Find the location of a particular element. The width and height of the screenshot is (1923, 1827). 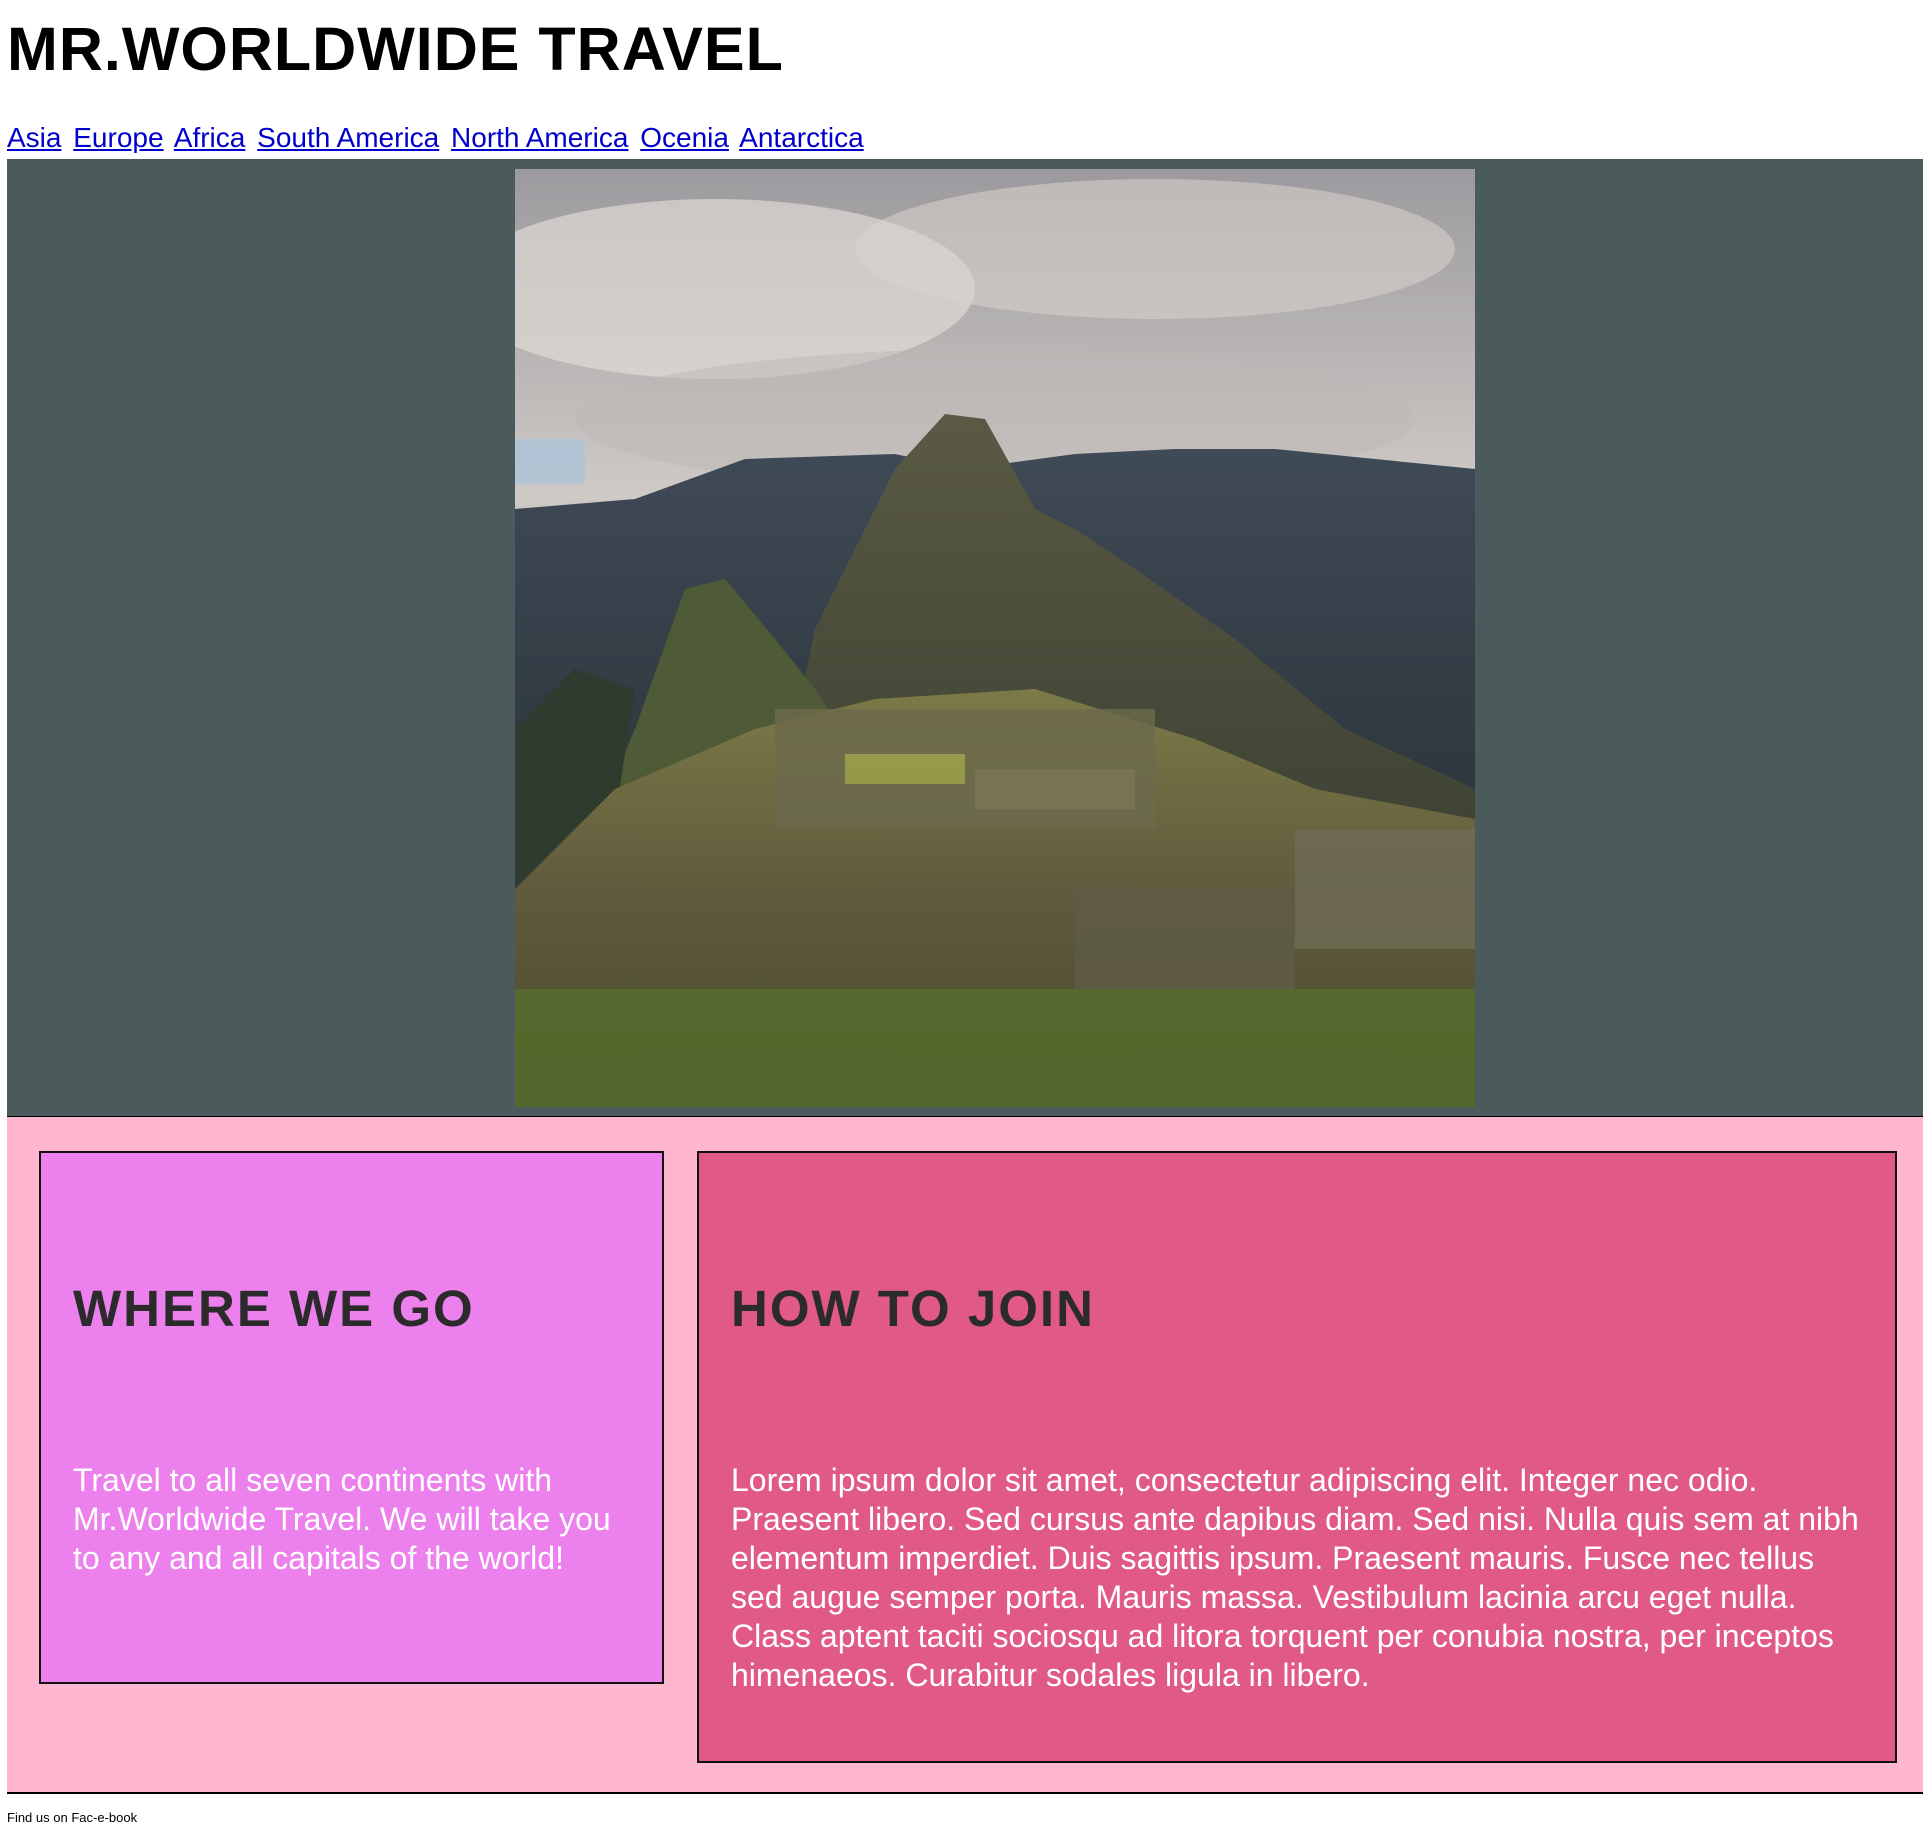

nav-link-antarctica: Antarctica is located at coordinates (801, 137).